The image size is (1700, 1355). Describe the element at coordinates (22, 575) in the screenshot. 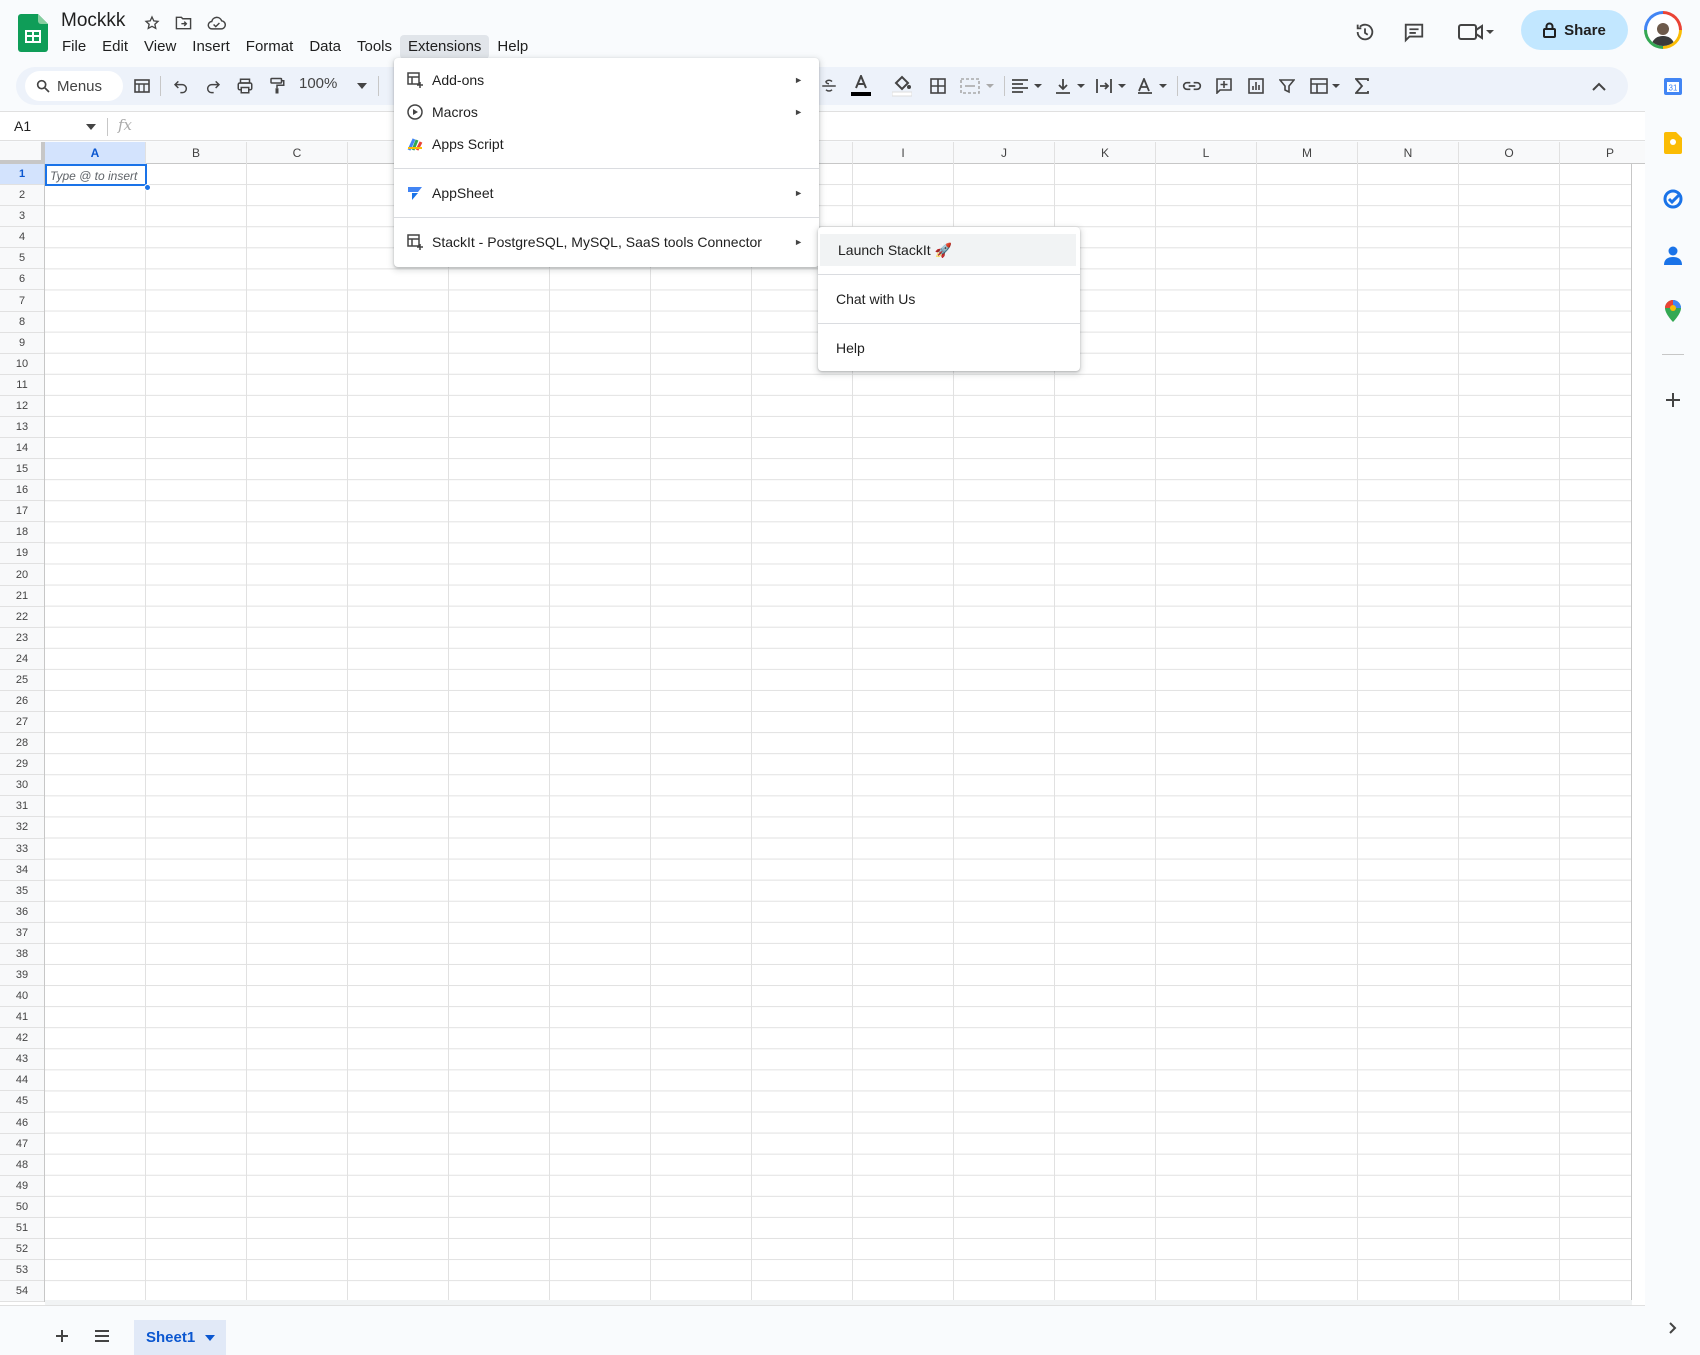

I see `row-header-20: 20` at that location.